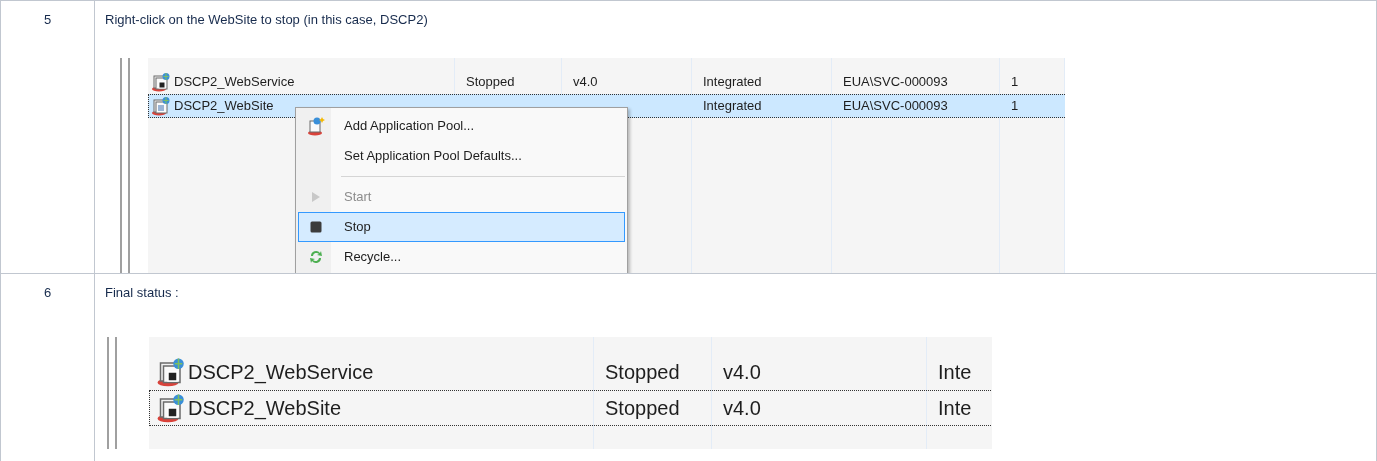  What do you see at coordinates (315, 256) in the screenshot?
I see `recycle-icon` at bounding box center [315, 256].